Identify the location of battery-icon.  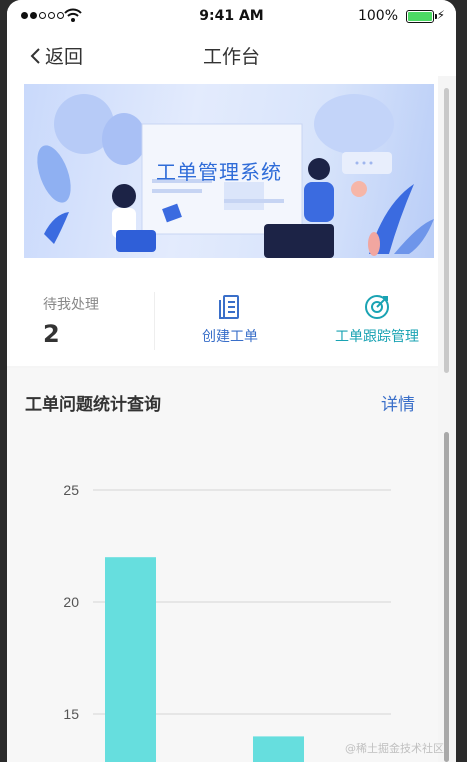
(421, 16).